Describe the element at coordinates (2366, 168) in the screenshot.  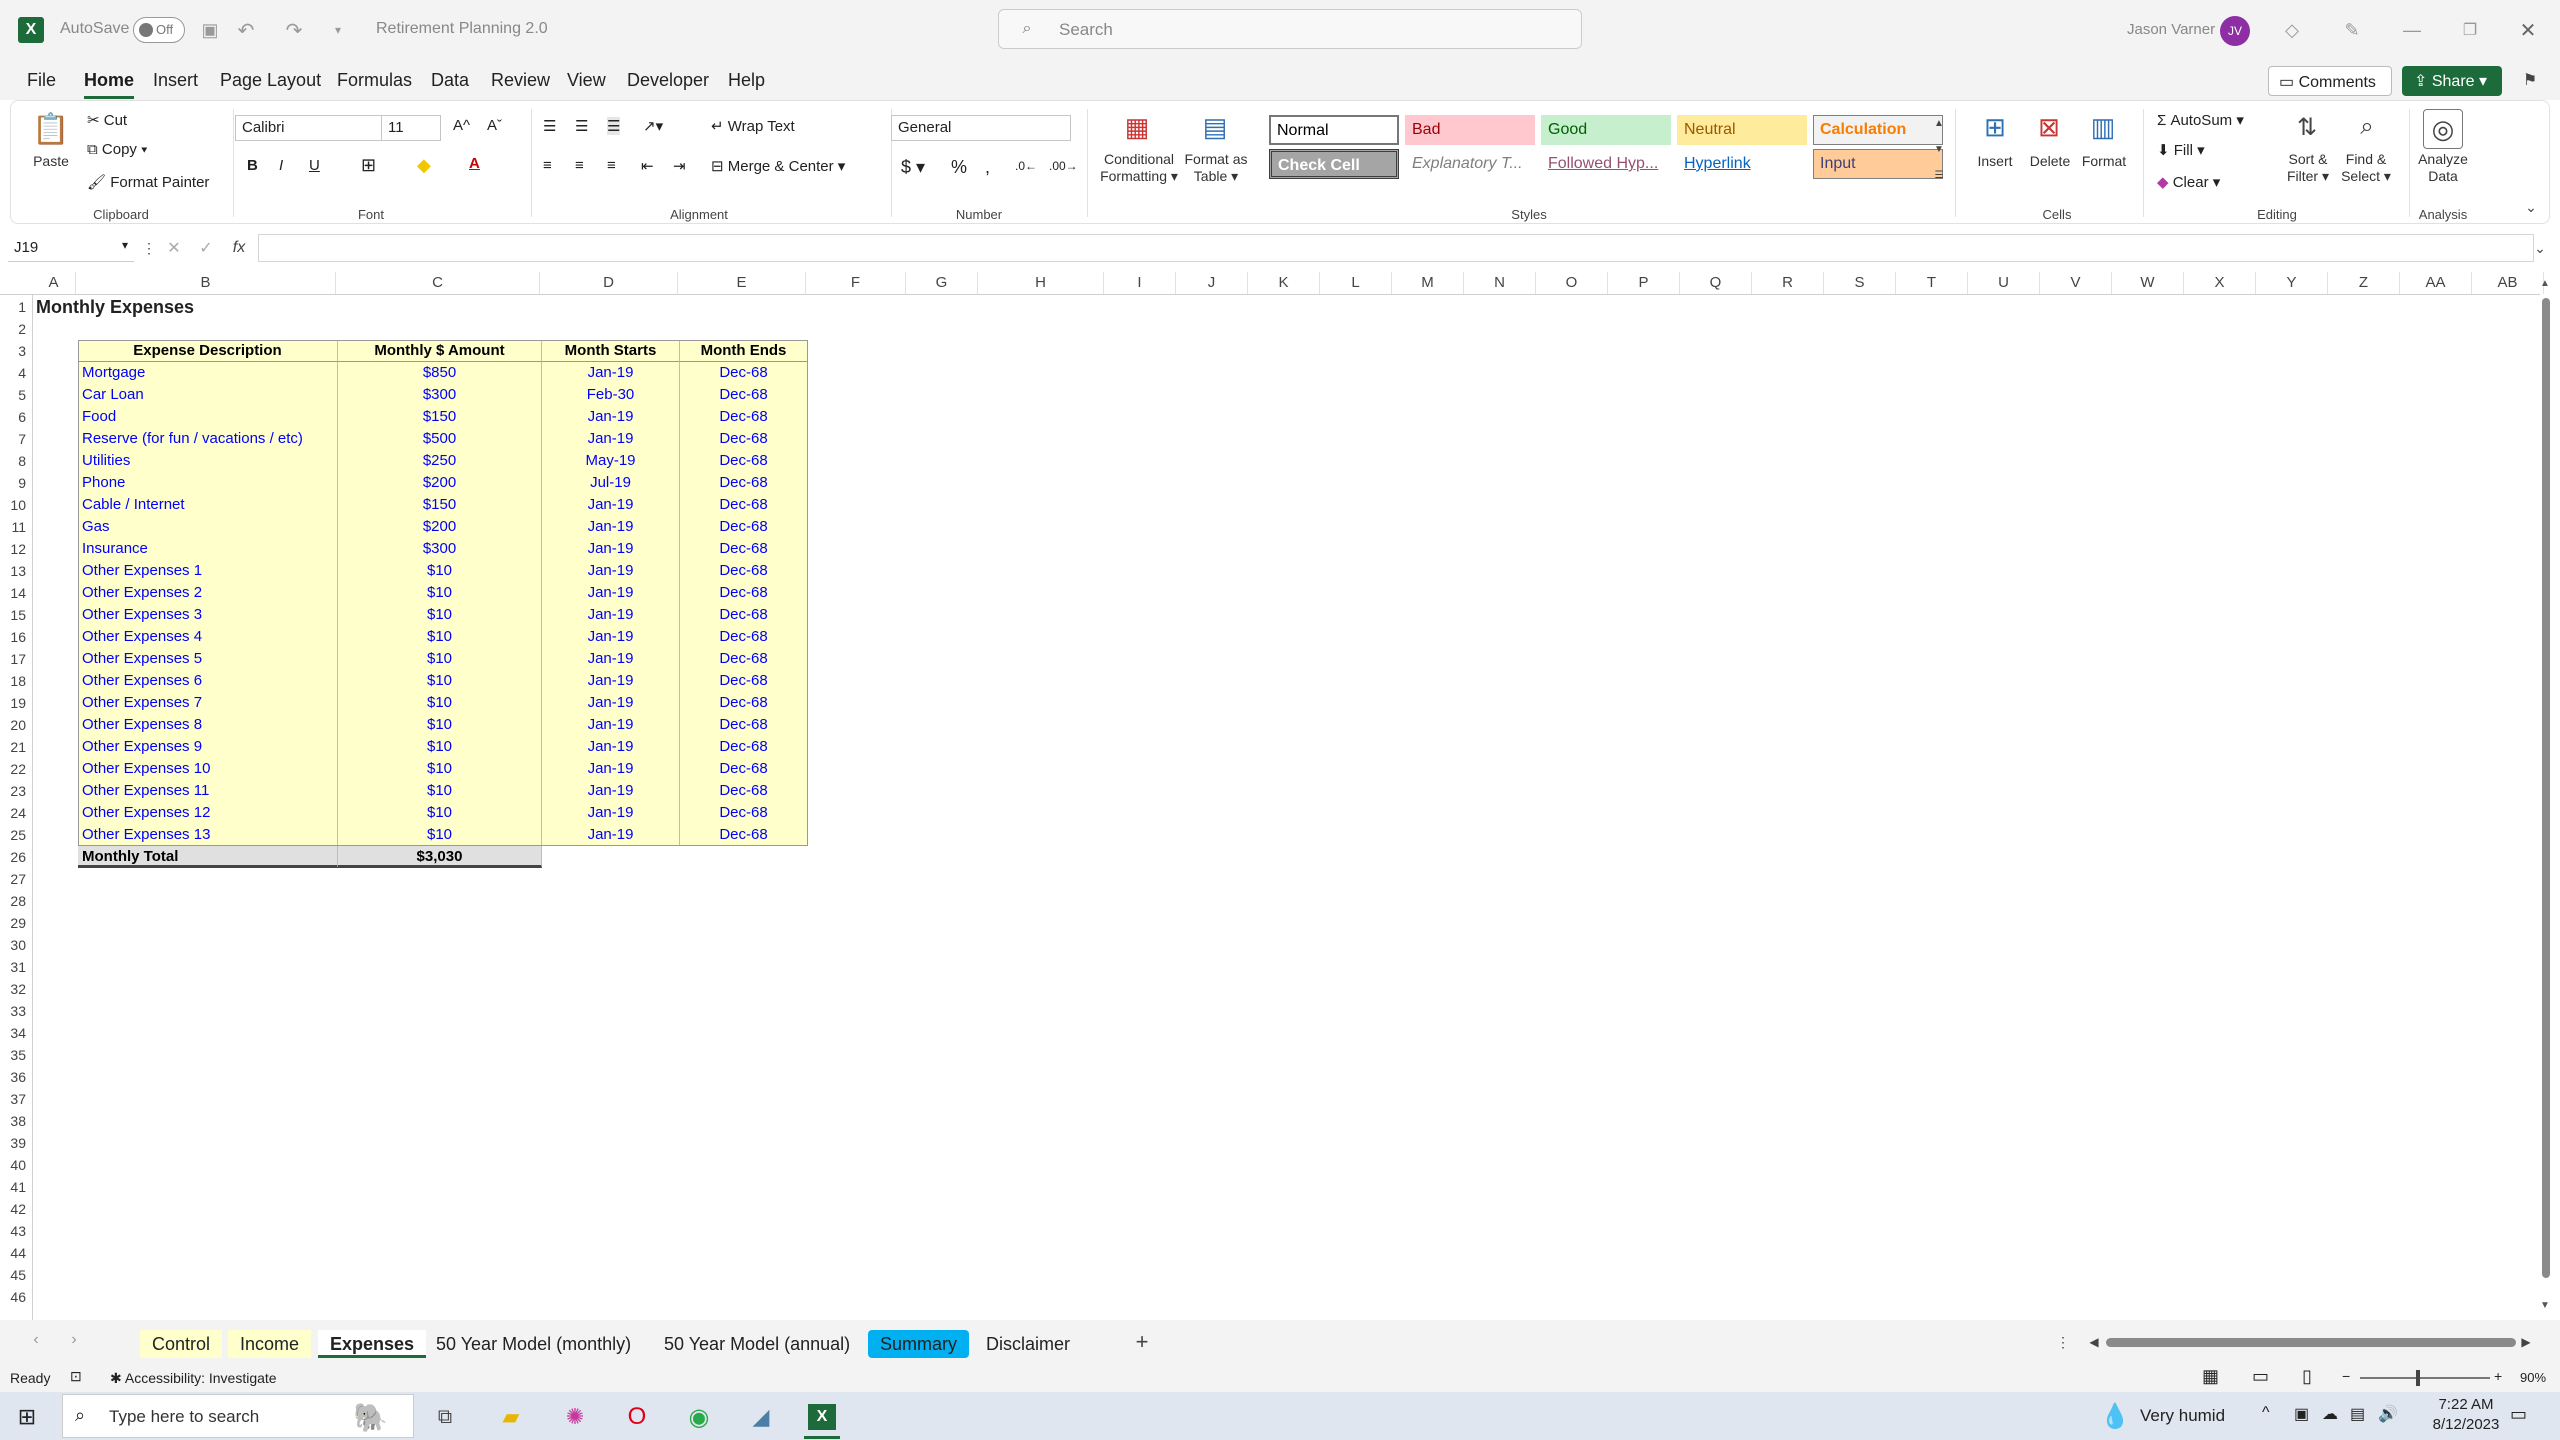
I see `find-select-label: Find & Select ▾` at that location.